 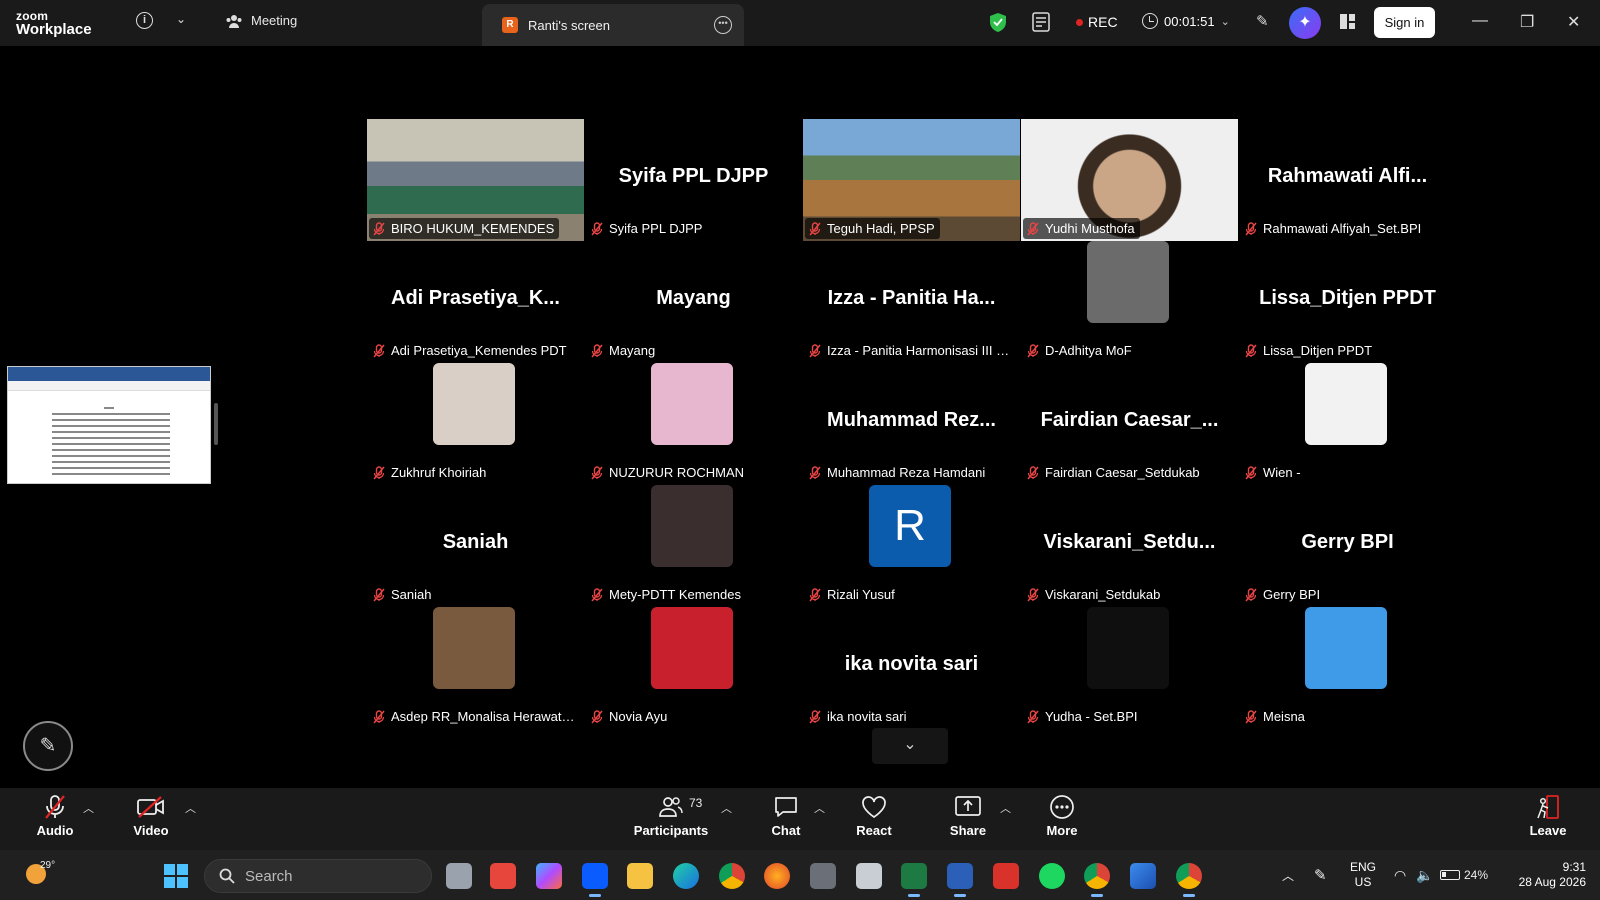 What do you see at coordinates (693, 302) in the screenshot?
I see `participant-tile: Mayang Mayang` at bounding box center [693, 302].